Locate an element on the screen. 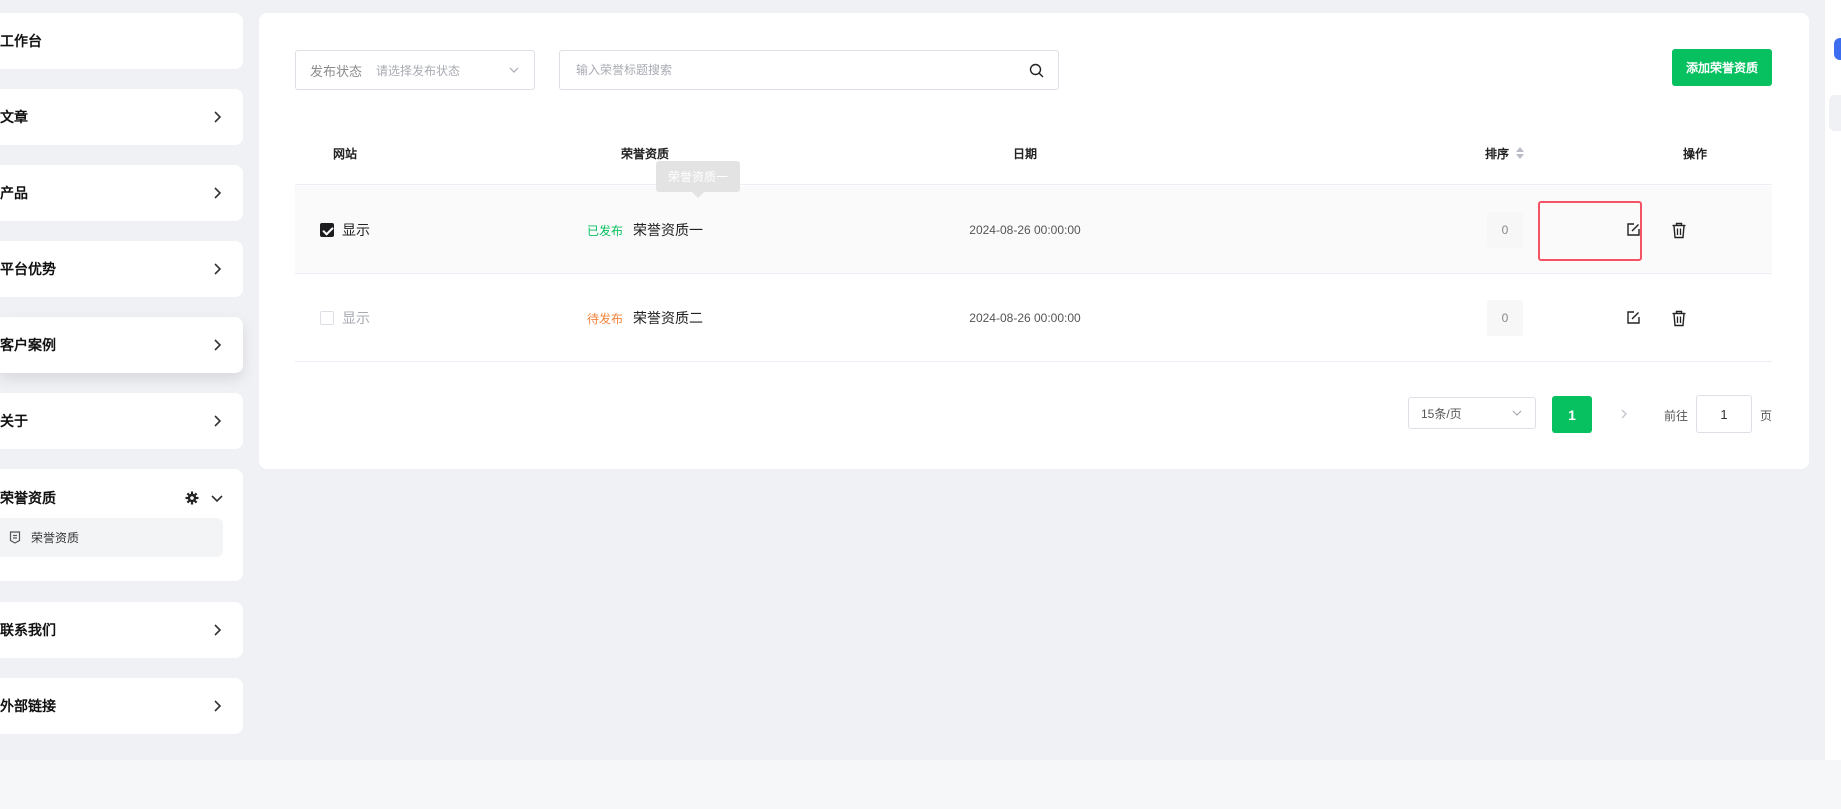 This screenshot has width=1841, height=809. footer-area is located at coordinates (920, 784).